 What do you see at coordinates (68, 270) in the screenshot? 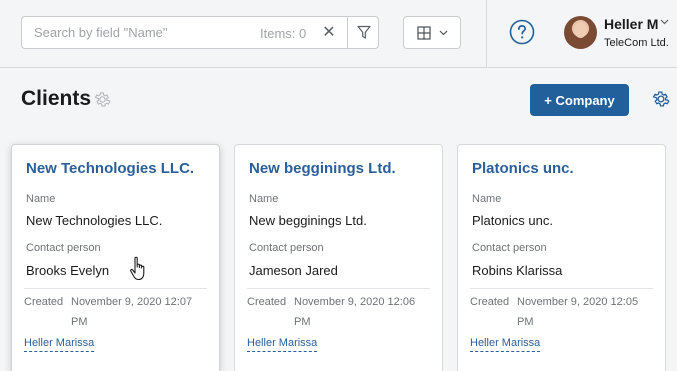
I see `contact-value: Brooks Evelyn` at bounding box center [68, 270].